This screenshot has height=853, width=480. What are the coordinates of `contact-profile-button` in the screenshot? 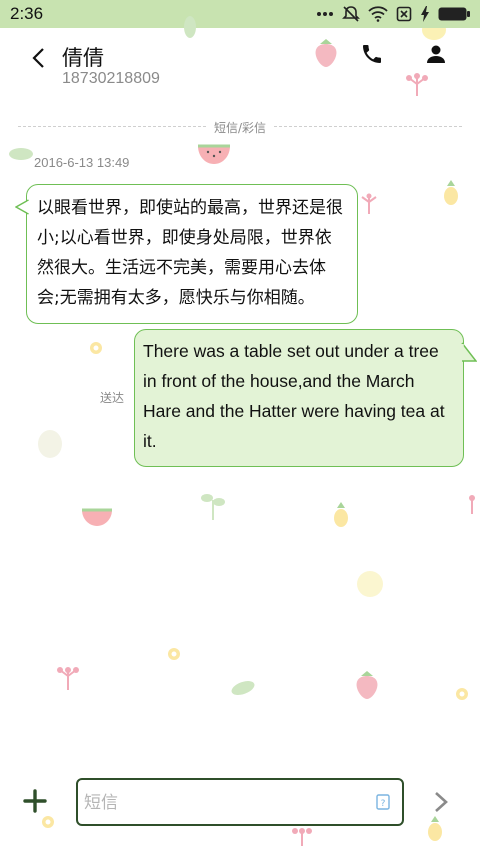 It's located at (438, 56).